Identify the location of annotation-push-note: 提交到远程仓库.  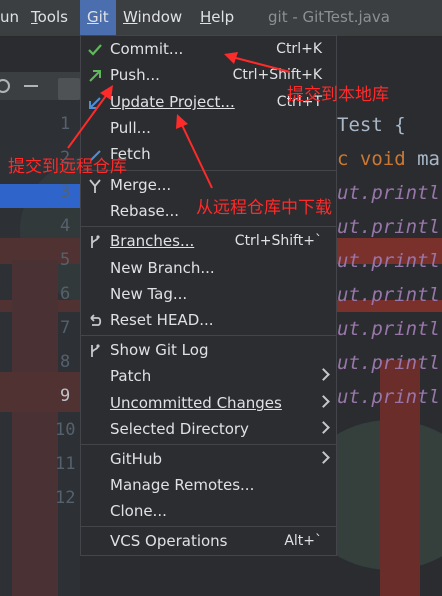
(67, 167).